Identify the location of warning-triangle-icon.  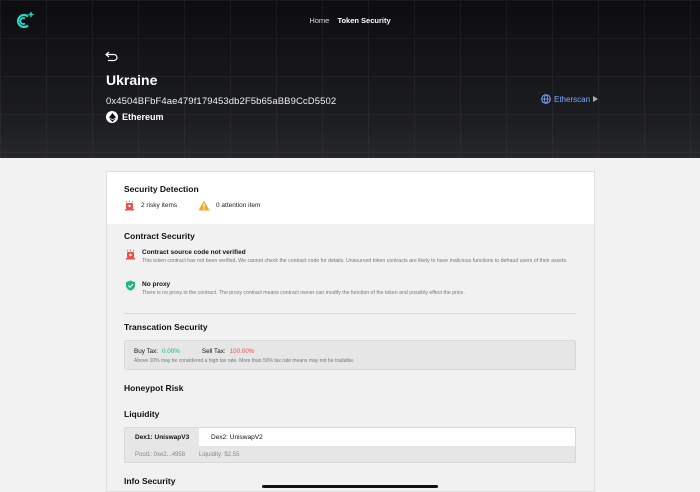
(204, 205).